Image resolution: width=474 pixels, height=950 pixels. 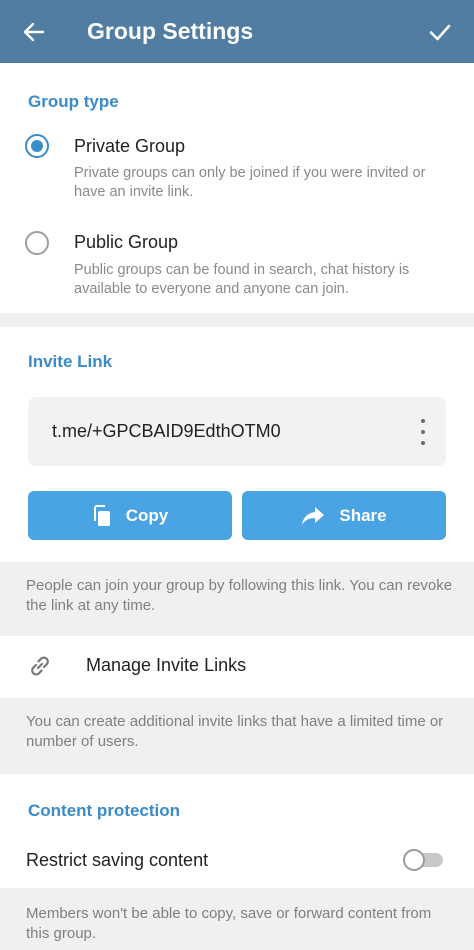 What do you see at coordinates (147, 515) in the screenshot?
I see `copy-label: Copy` at bounding box center [147, 515].